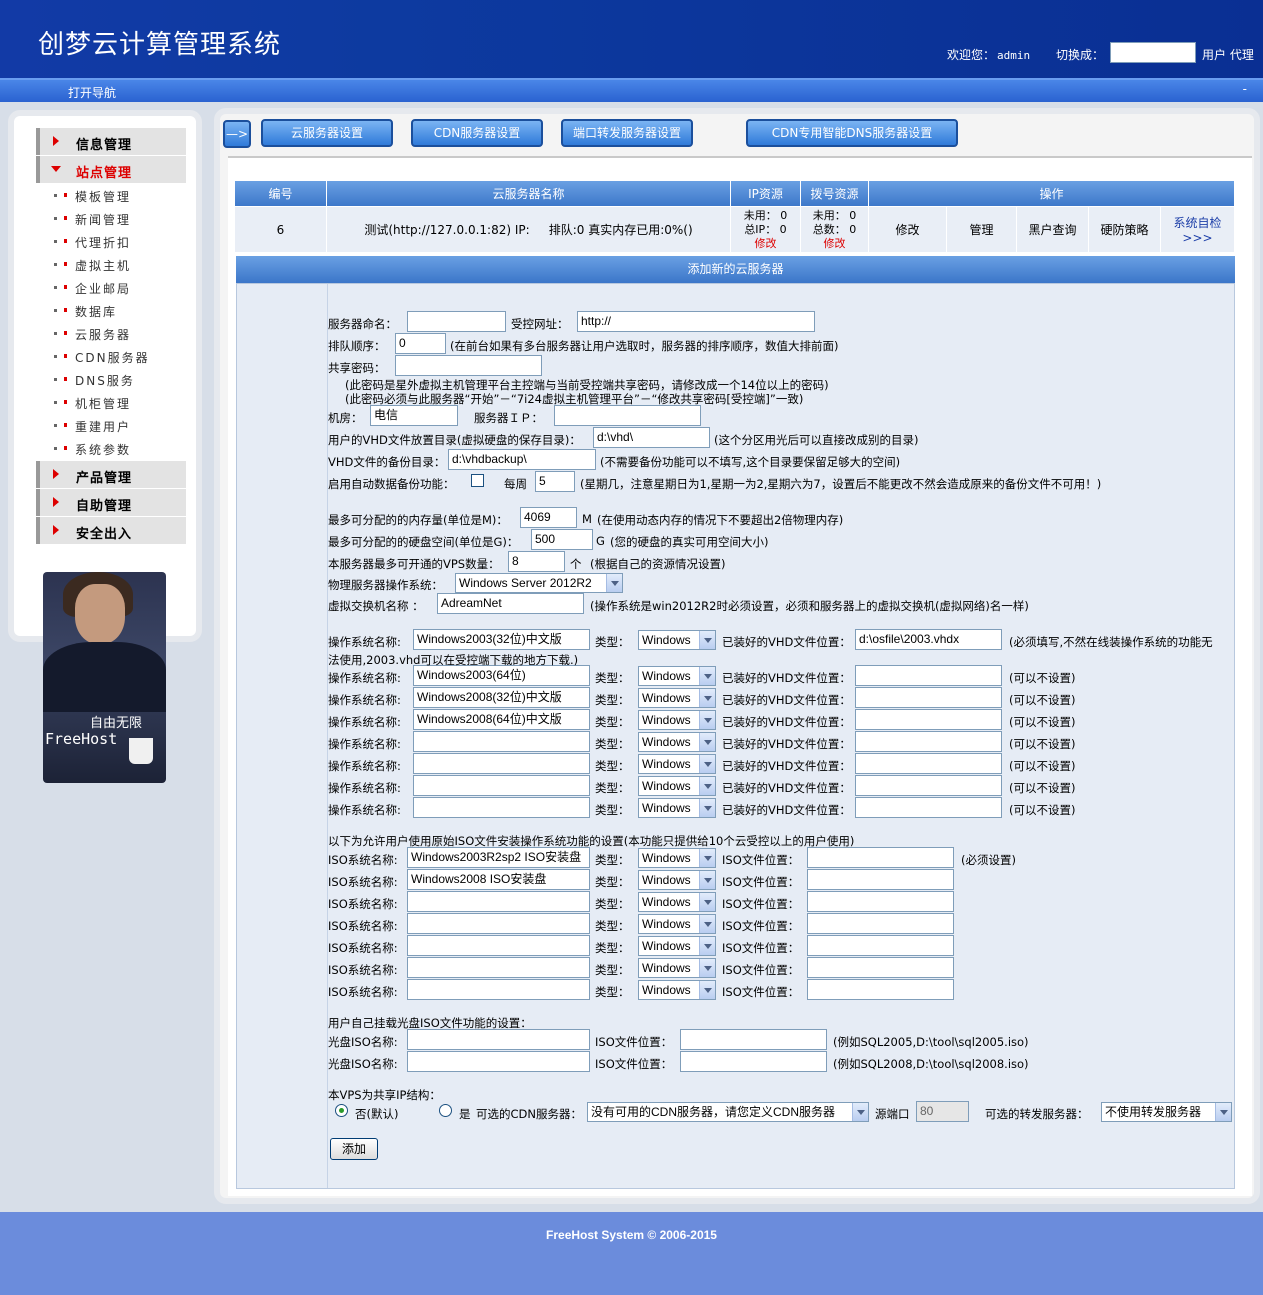 The height and width of the screenshot is (1295, 1263). Describe the element at coordinates (501, 639) in the screenshot. I see `os-name-input: Windows2003(32位)中文版` at that location.